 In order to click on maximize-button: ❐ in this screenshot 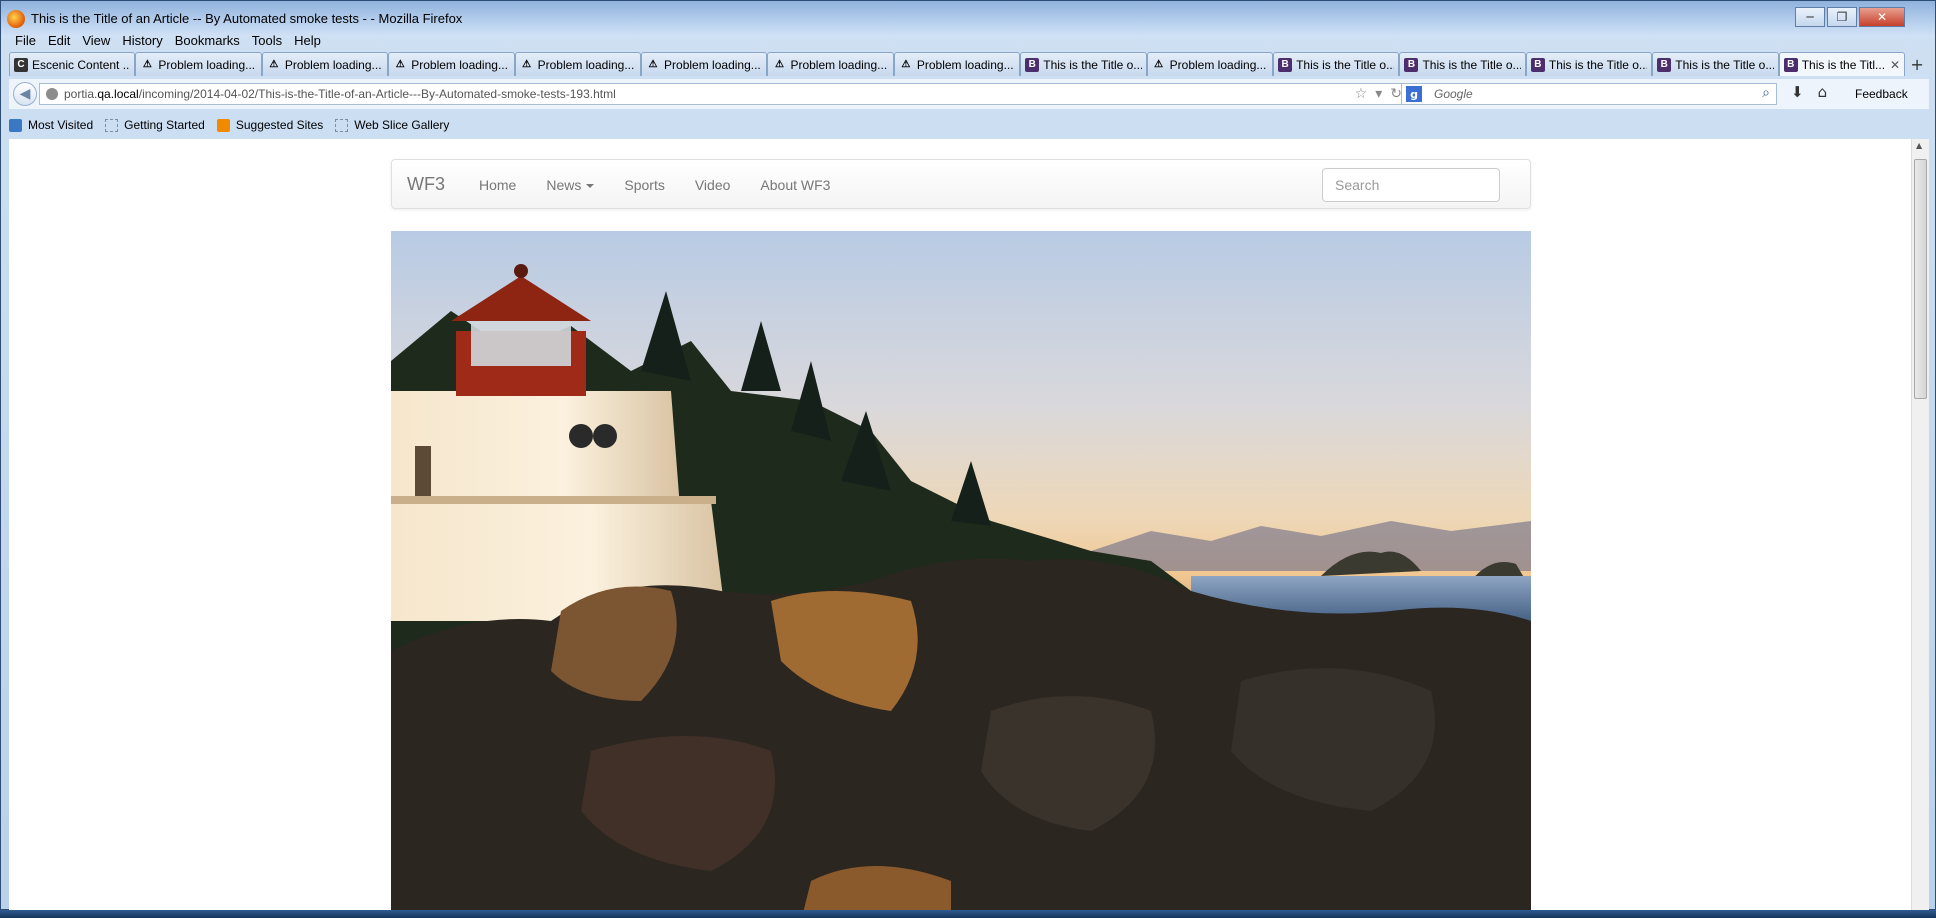, I will do `click(1842, 17)`.